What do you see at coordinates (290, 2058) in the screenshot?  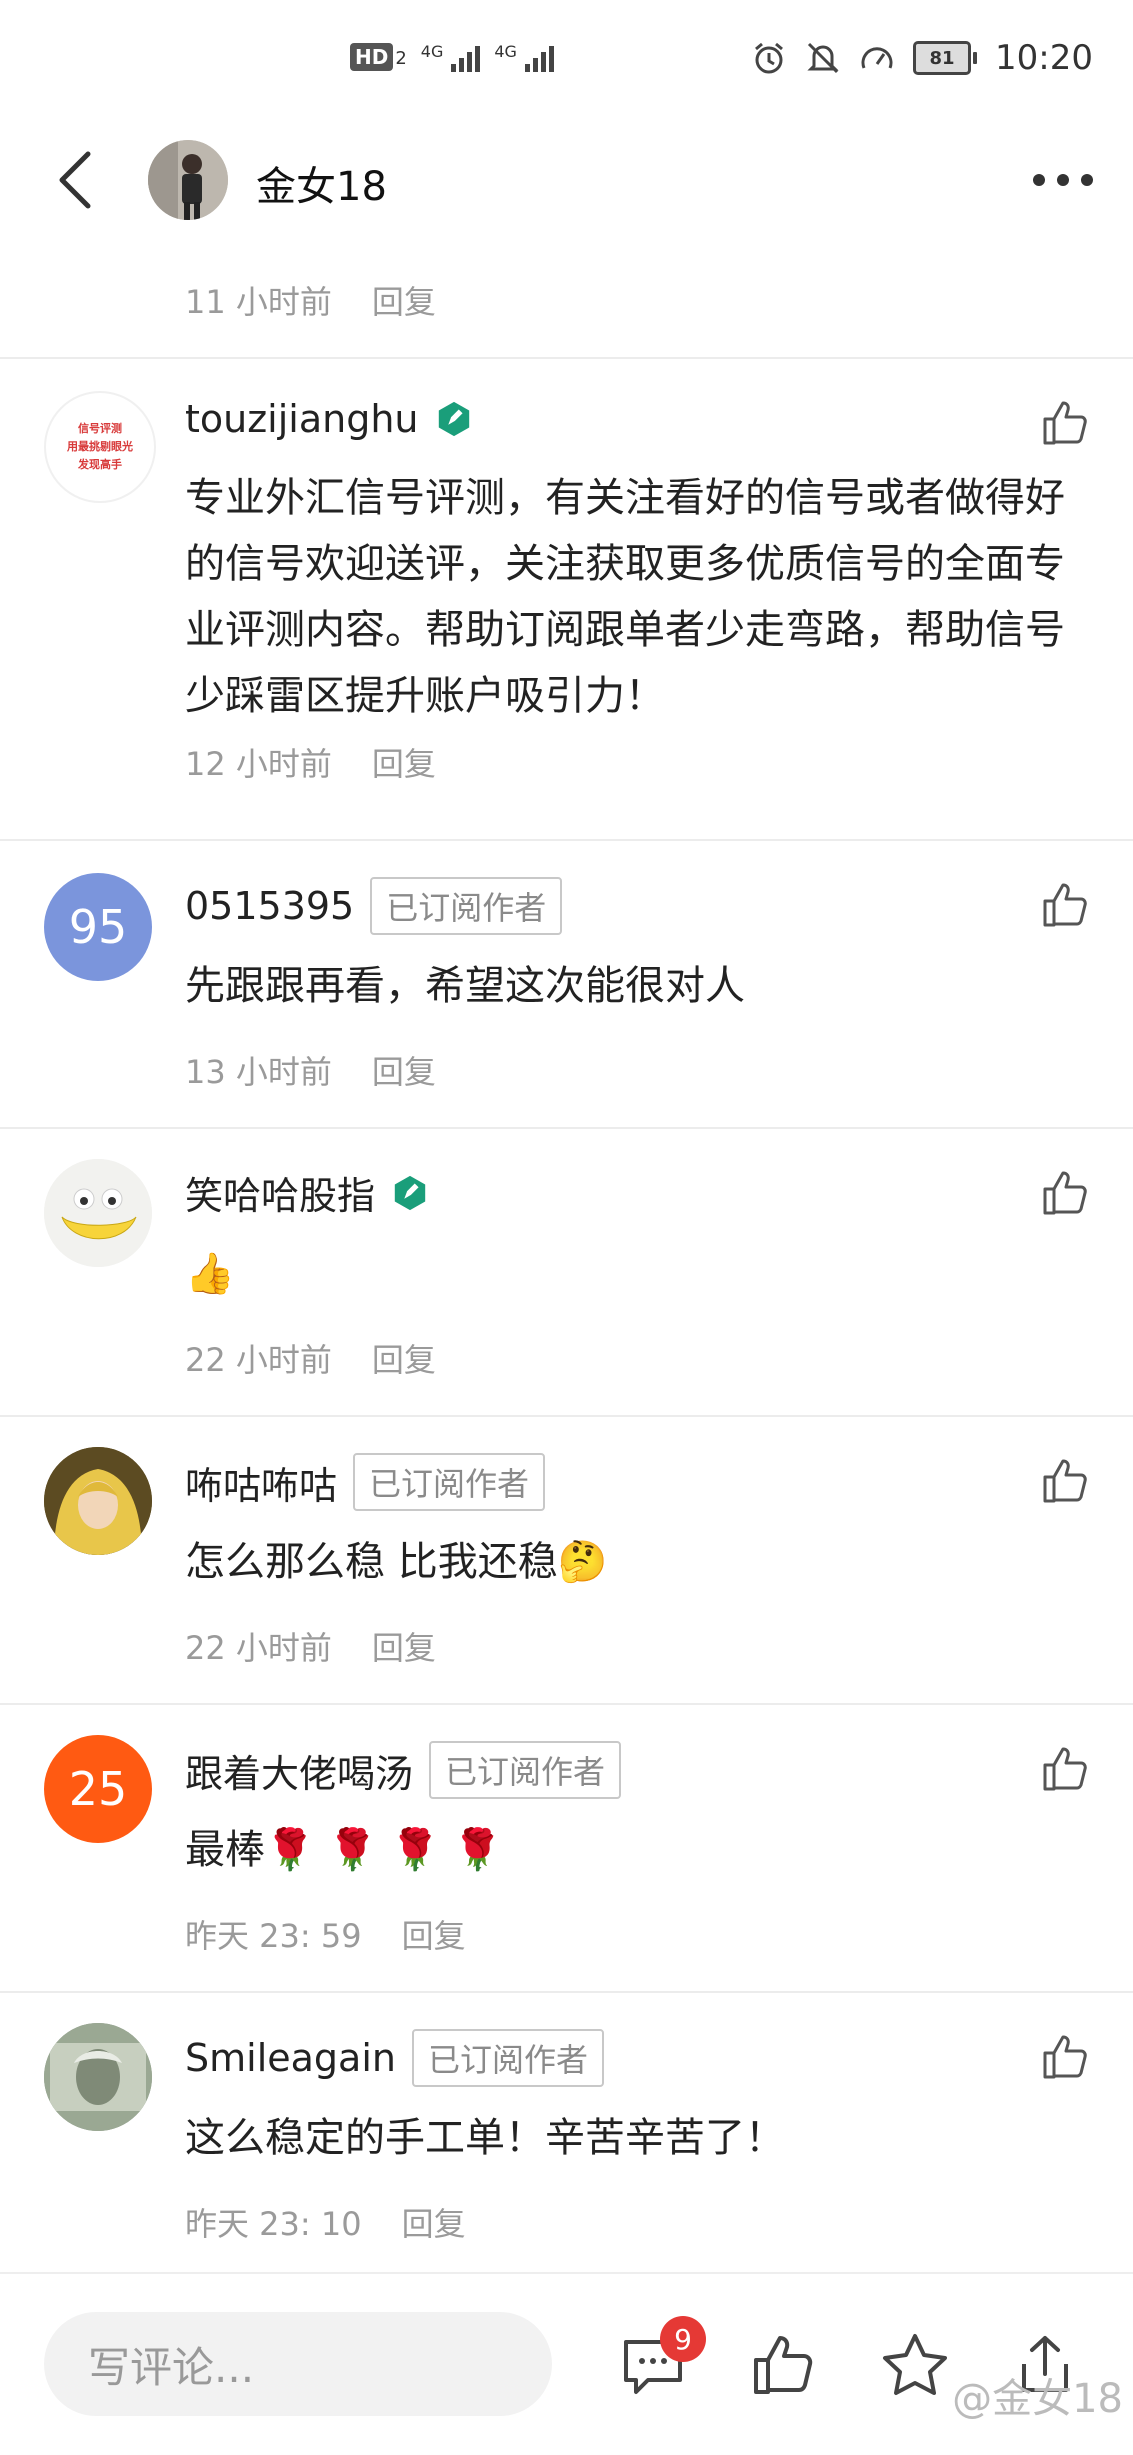 I see `commenter-name: Smileagain` at bounding box center [290, 2058].